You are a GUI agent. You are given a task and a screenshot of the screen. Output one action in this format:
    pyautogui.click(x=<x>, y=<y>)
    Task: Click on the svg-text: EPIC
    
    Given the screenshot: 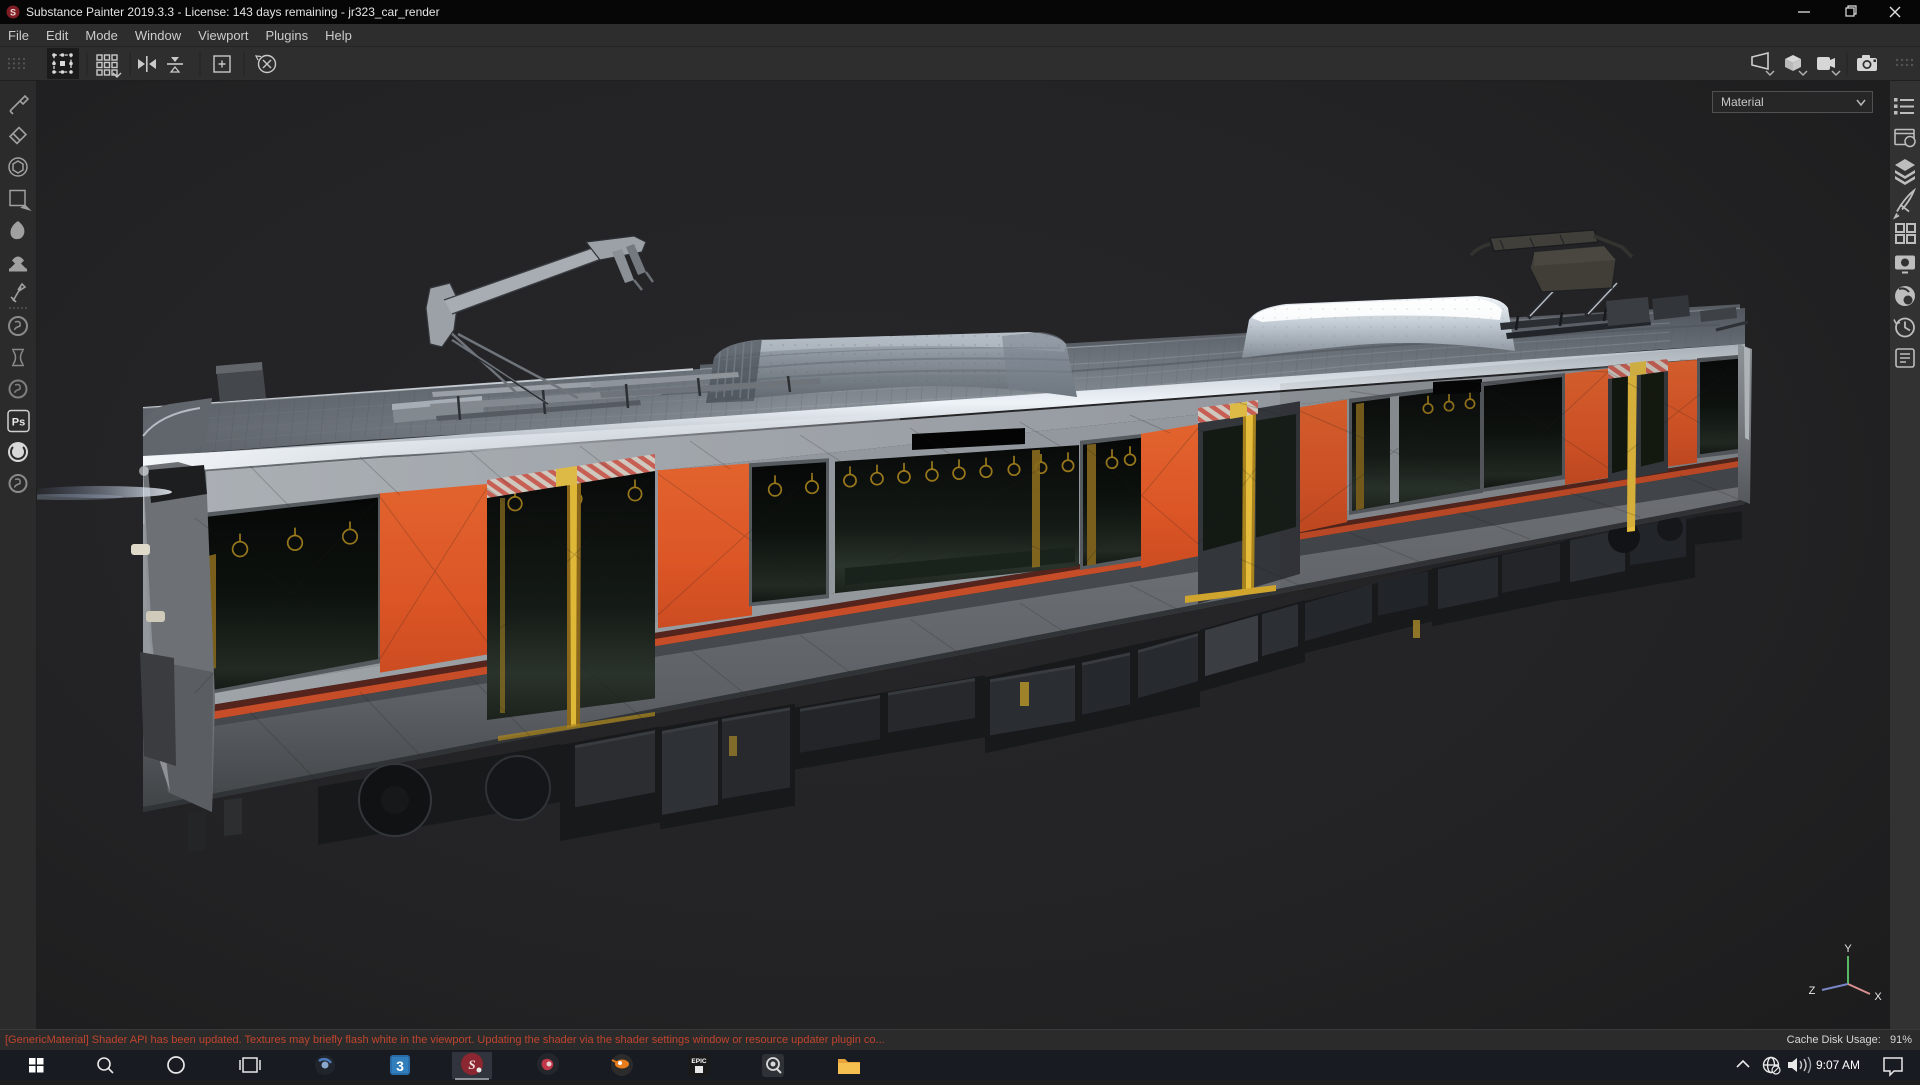 What is the action you would take?
    pyautogui.click(x=698, y=1061)
    